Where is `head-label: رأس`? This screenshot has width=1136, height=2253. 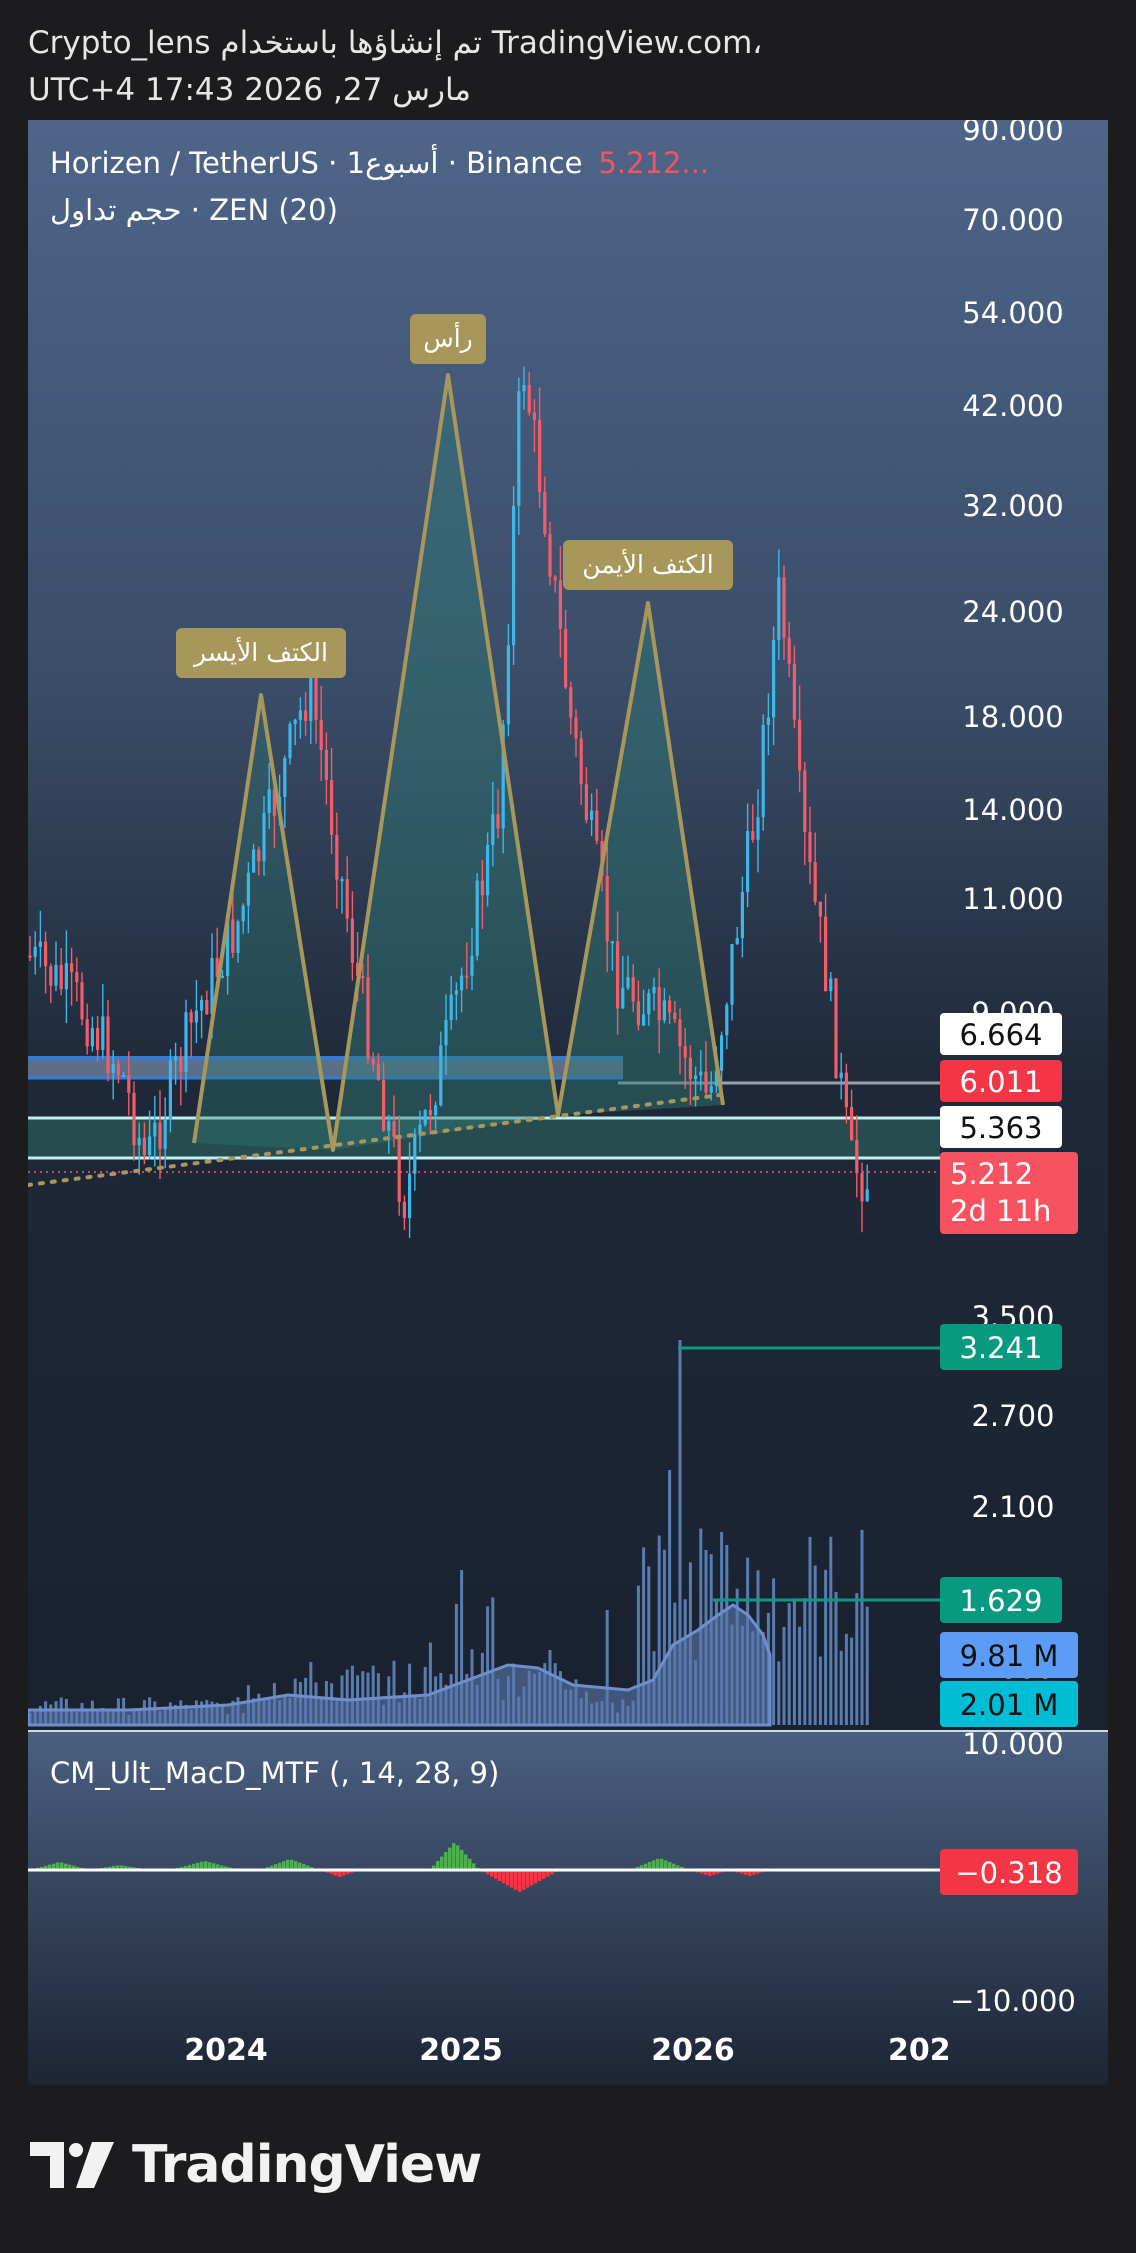 head-label: رأس is located at coordinates (448, 339).